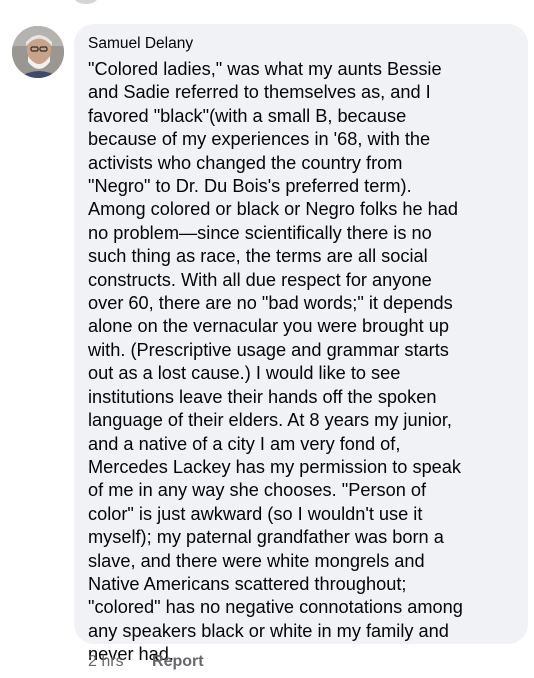 Image resolution: width=534 pixels, height=678 pixels. I want to click on author-avatar, so click(38, 52).